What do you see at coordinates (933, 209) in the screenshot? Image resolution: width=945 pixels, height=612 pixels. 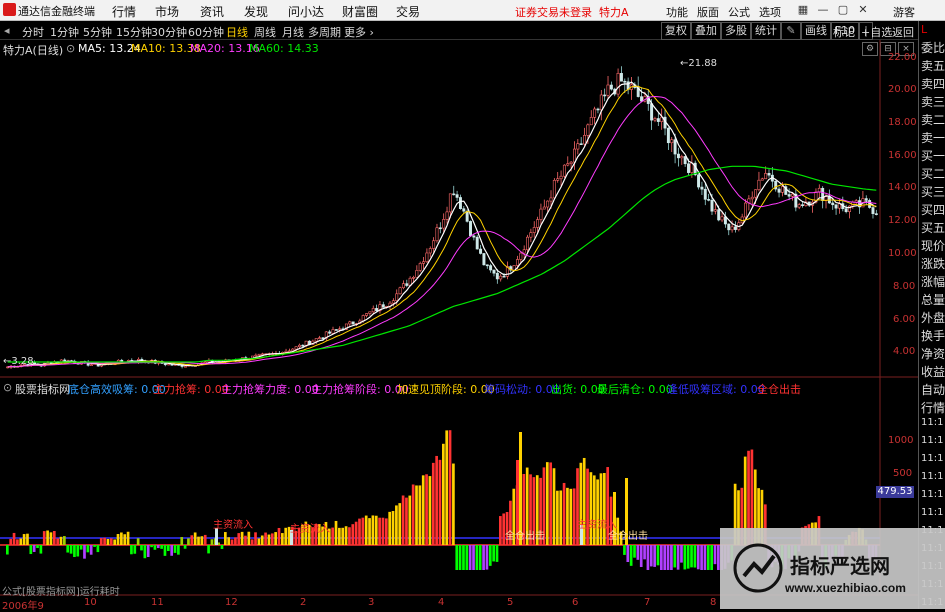 I see `sidebar-item: 买四` at bounding box center [933, 209].